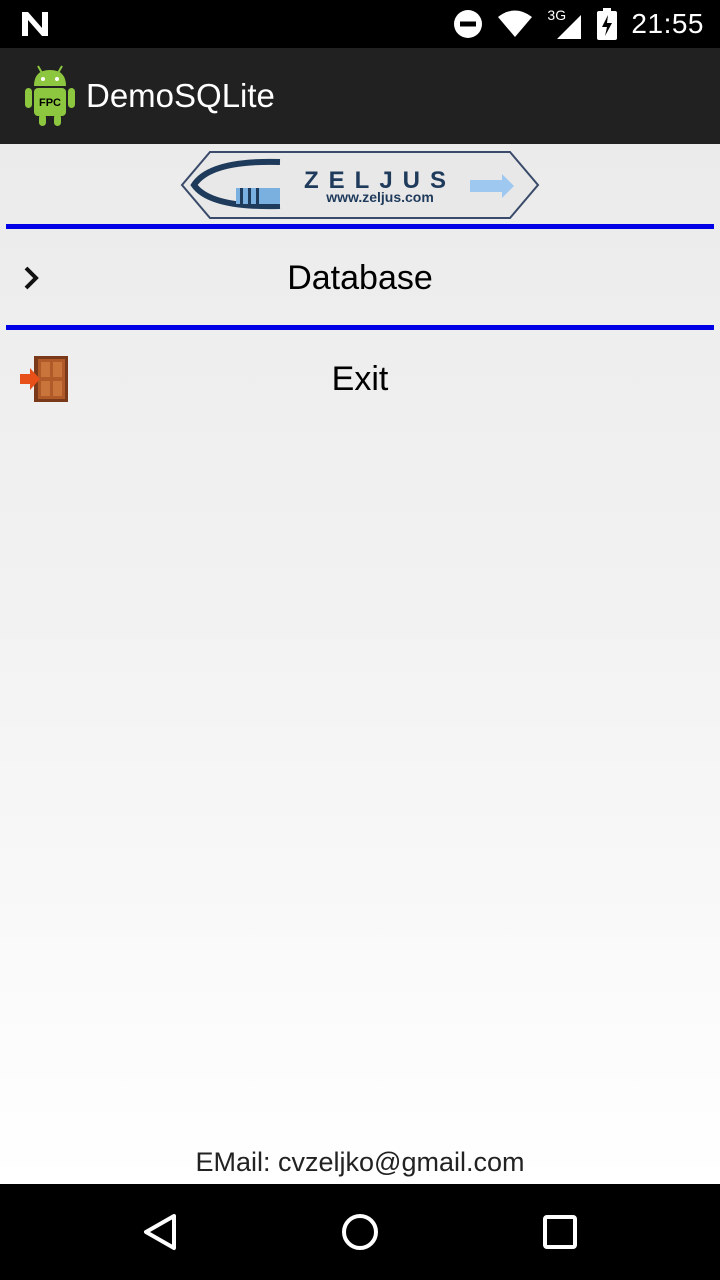 The image size is (720, 1280). I want to click on menu-item-label: Database, so click(360, 277).